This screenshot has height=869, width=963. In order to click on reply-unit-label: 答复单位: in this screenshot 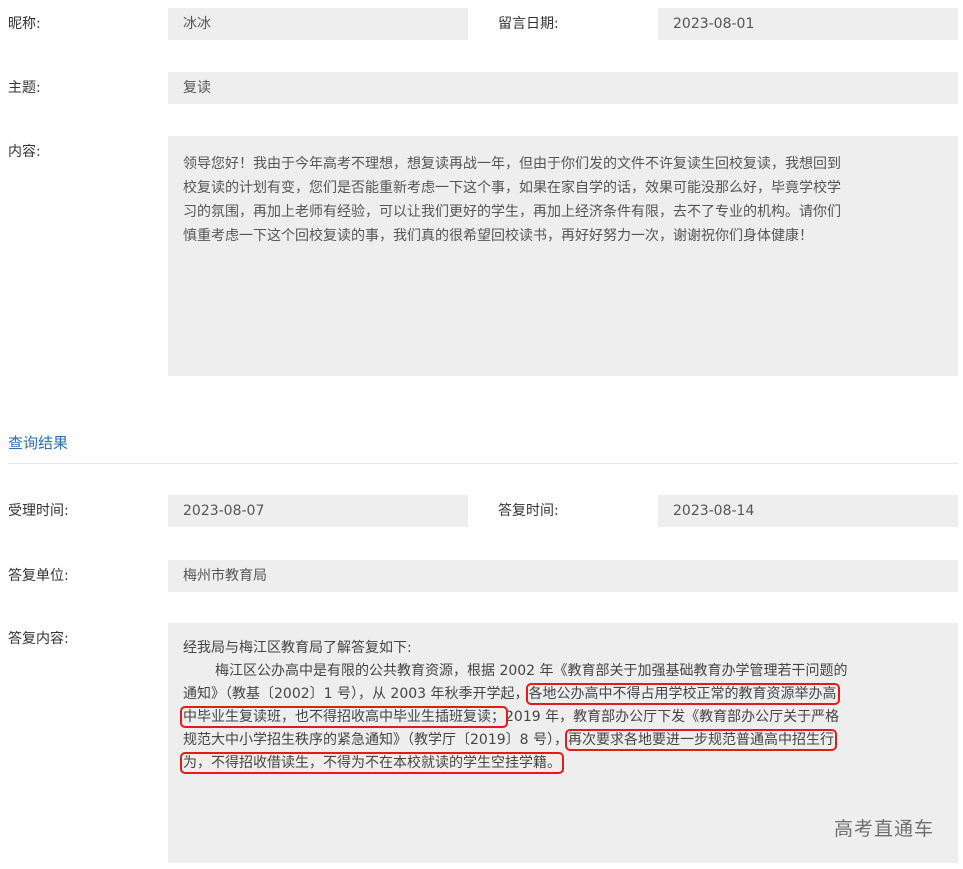, I will do `click(38, 576)`.